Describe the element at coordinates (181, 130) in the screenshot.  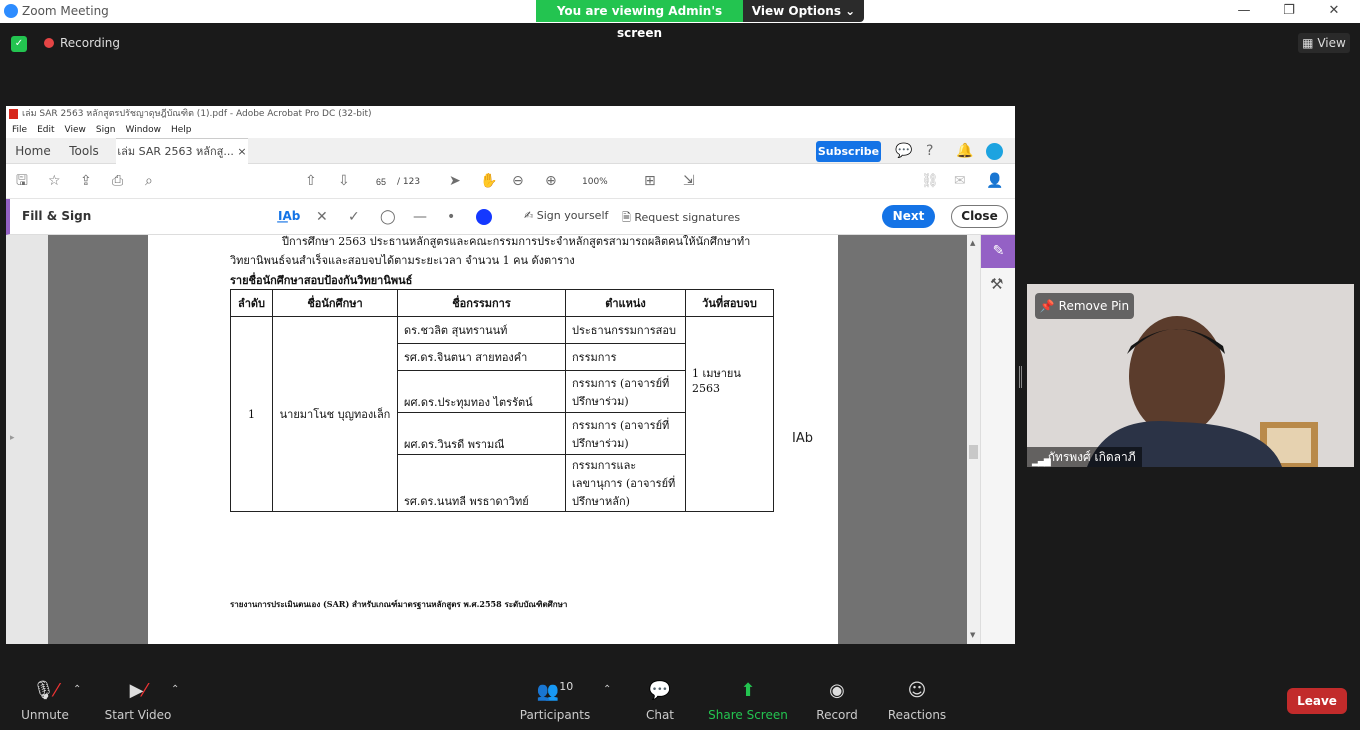
I see `menu-help: Help` at that location.